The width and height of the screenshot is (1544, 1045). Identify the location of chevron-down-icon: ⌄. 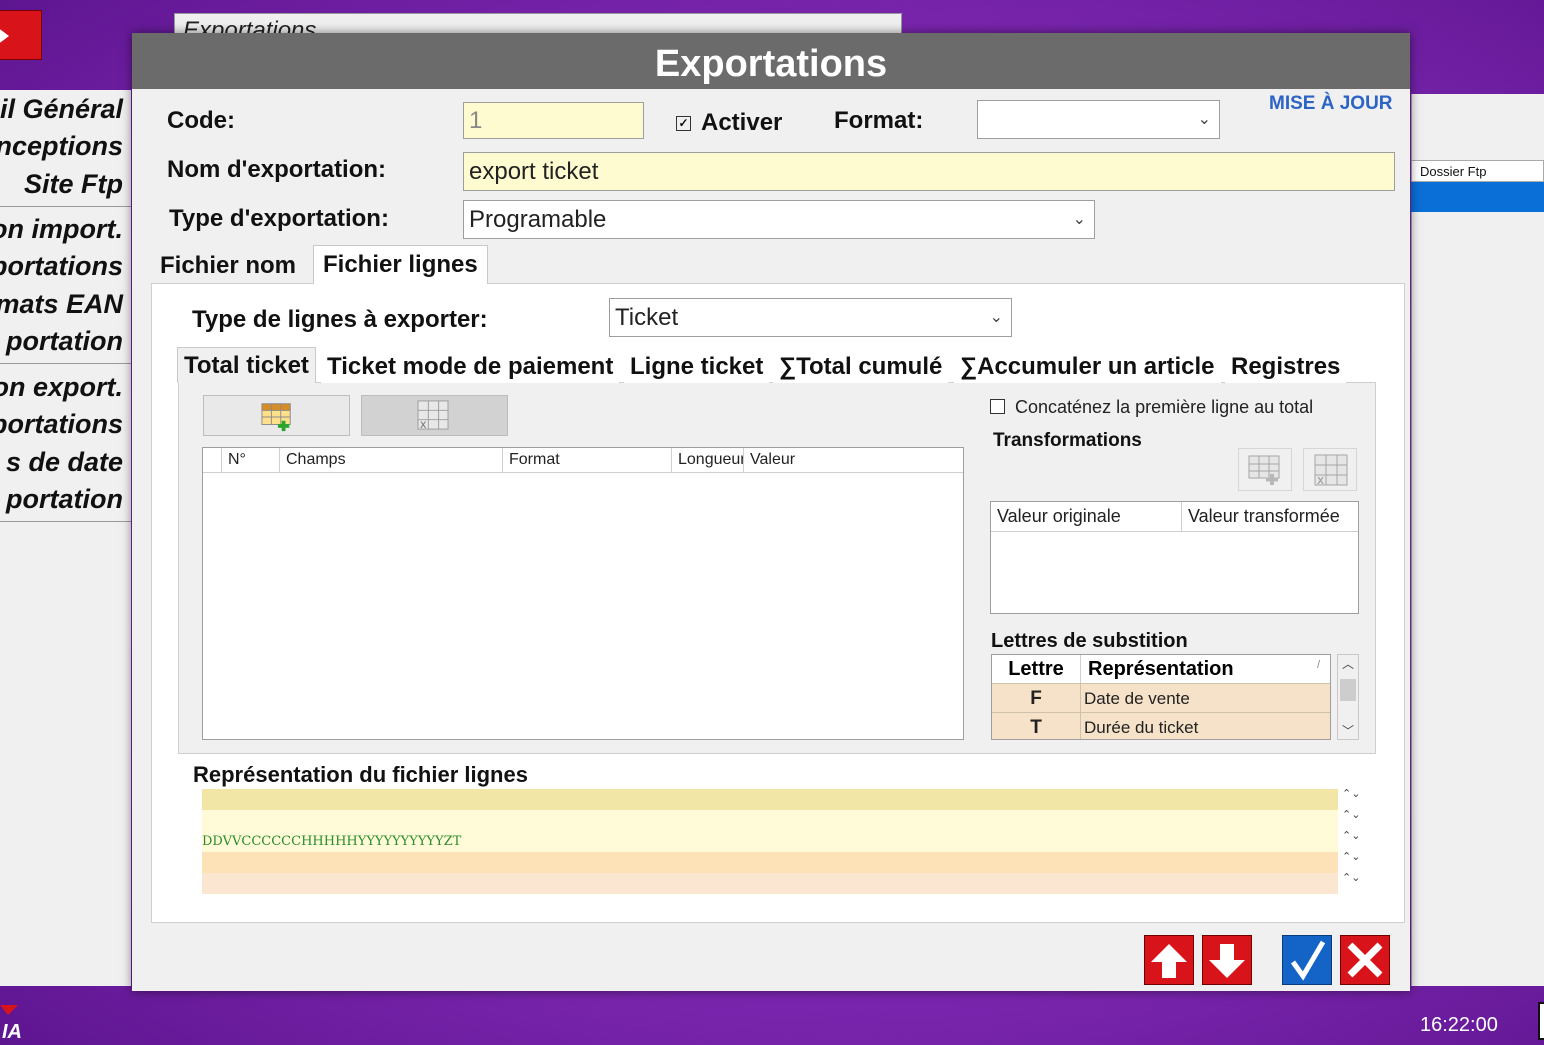
(1204, 119).